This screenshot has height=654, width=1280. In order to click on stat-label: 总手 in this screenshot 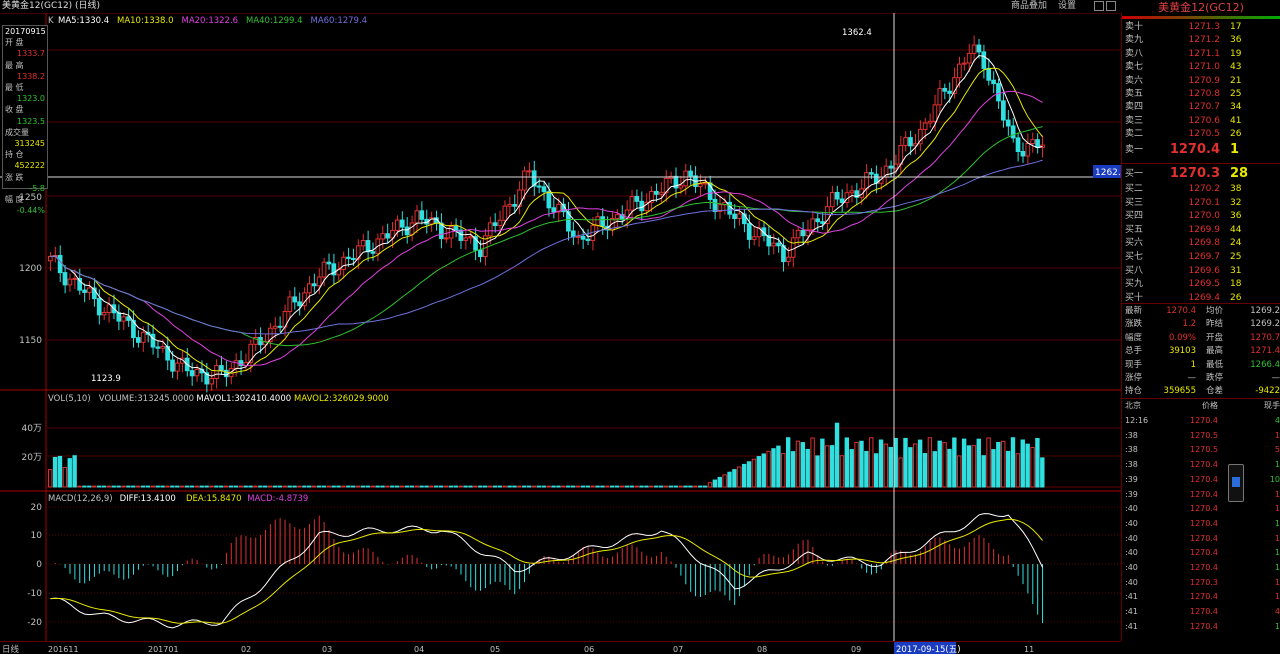, I will do `click(1134, 351)`.